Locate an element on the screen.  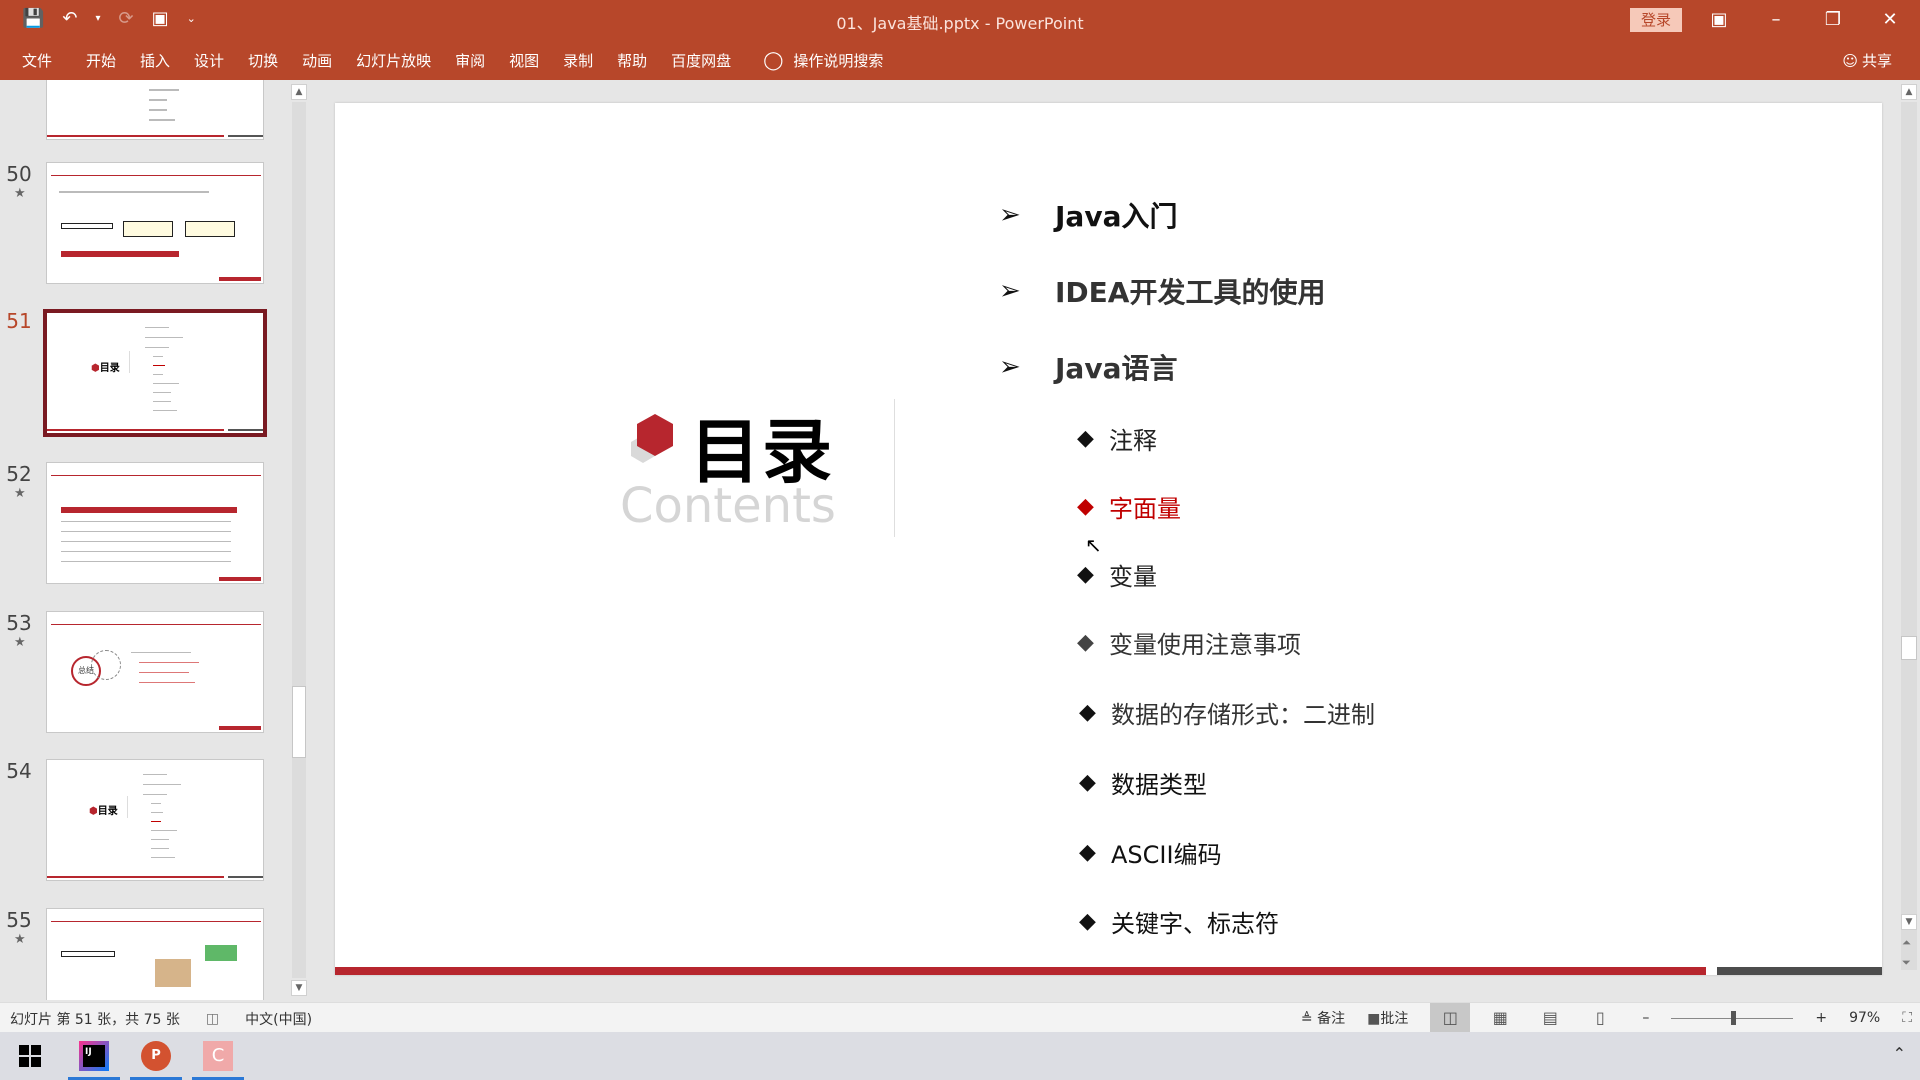
thumbnail-item: 54 ⬢目录 is located at coordinates (145, 820).